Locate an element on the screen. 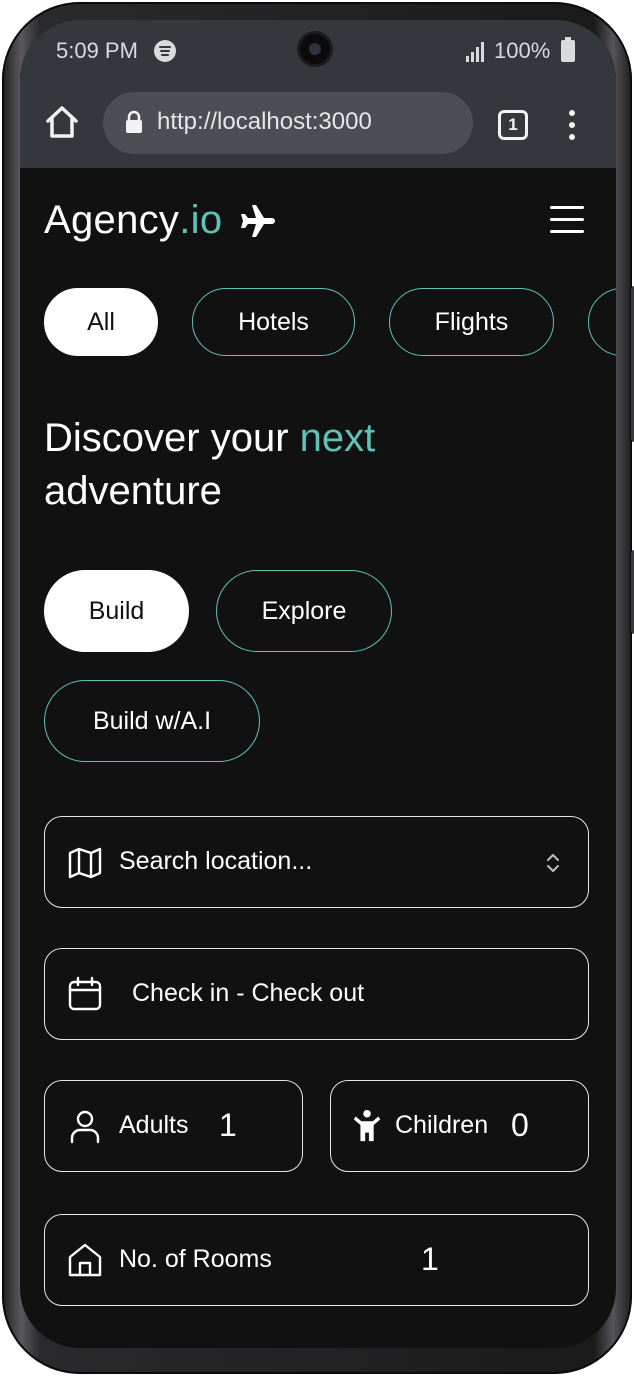  map-icon is located at coordinates (85, 863).